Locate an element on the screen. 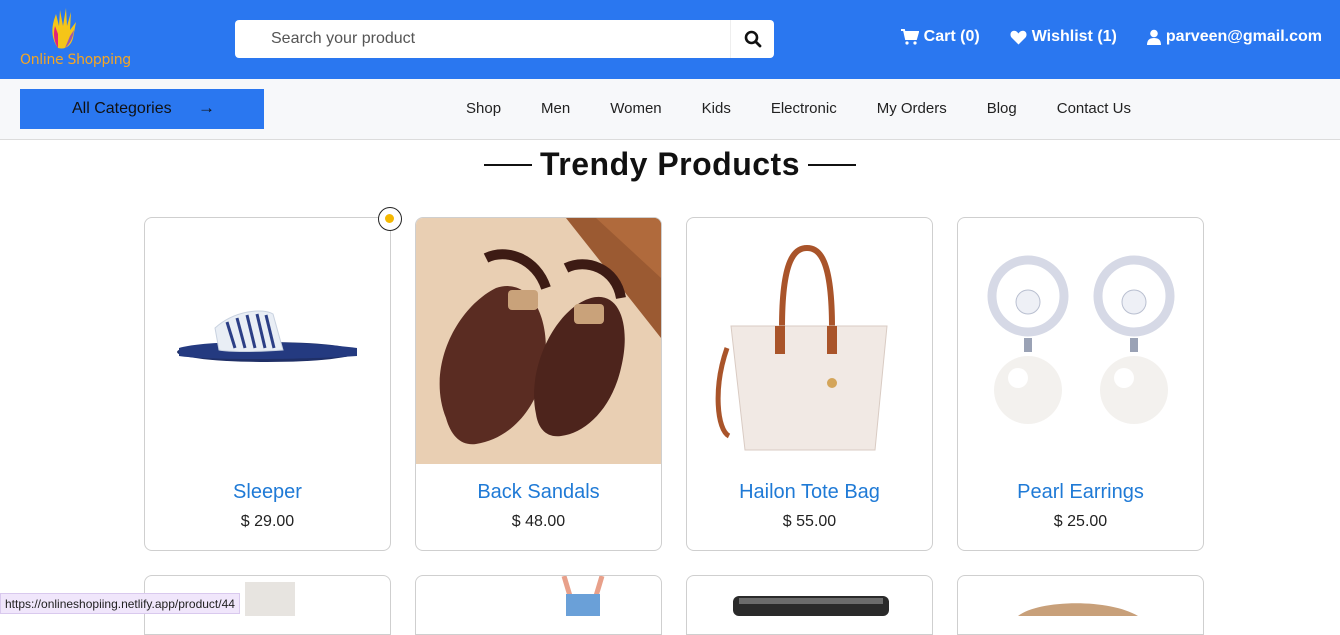 The image size is (1340, 635). search-button is located at coordinates (752, 39).